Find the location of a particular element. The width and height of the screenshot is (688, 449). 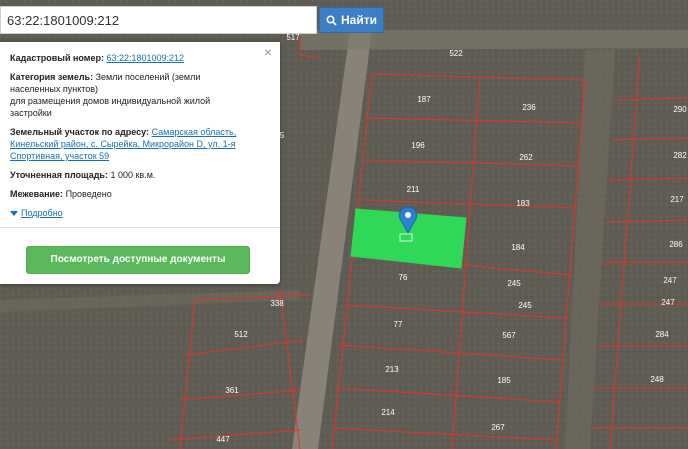

survey-label: Межевание: is located at coordinates (37, 194).